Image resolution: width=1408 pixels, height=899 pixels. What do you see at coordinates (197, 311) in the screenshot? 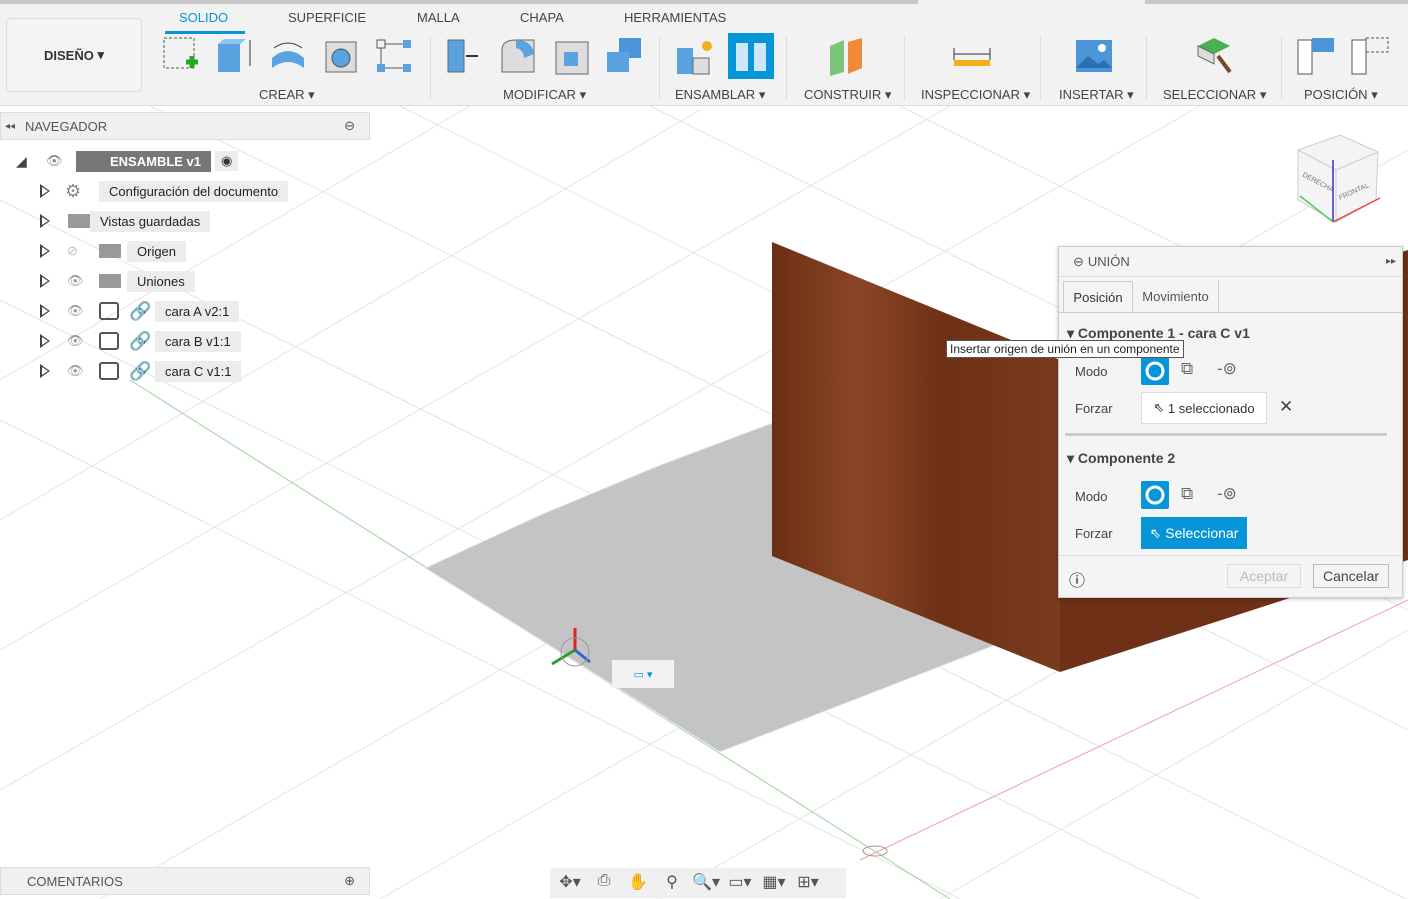
I see `tree-item-label: cara A v2:1` at bounding box center [197, 311].